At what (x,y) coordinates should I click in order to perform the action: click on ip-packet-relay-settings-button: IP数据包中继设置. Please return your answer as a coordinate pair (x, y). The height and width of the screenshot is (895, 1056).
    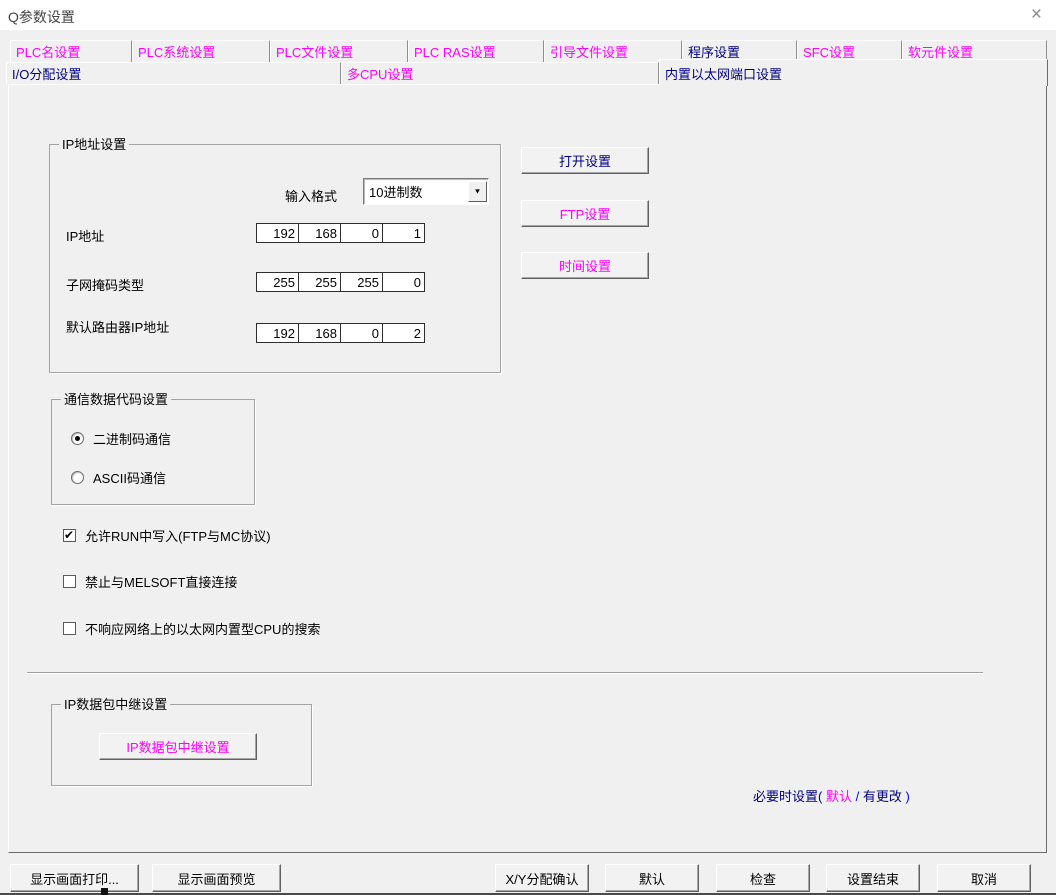
    Looking at the image, I should click on (178, 746).